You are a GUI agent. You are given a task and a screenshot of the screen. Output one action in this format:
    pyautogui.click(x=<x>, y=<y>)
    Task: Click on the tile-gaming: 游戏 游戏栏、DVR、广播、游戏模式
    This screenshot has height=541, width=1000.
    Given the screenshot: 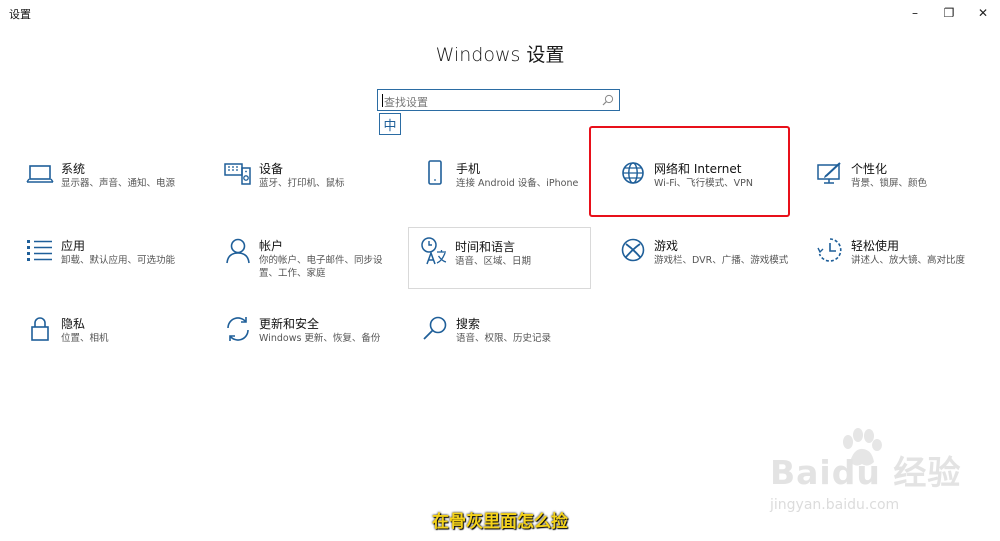 What is the action you would take?
    pyautogui.click(x=701, y=264)
    